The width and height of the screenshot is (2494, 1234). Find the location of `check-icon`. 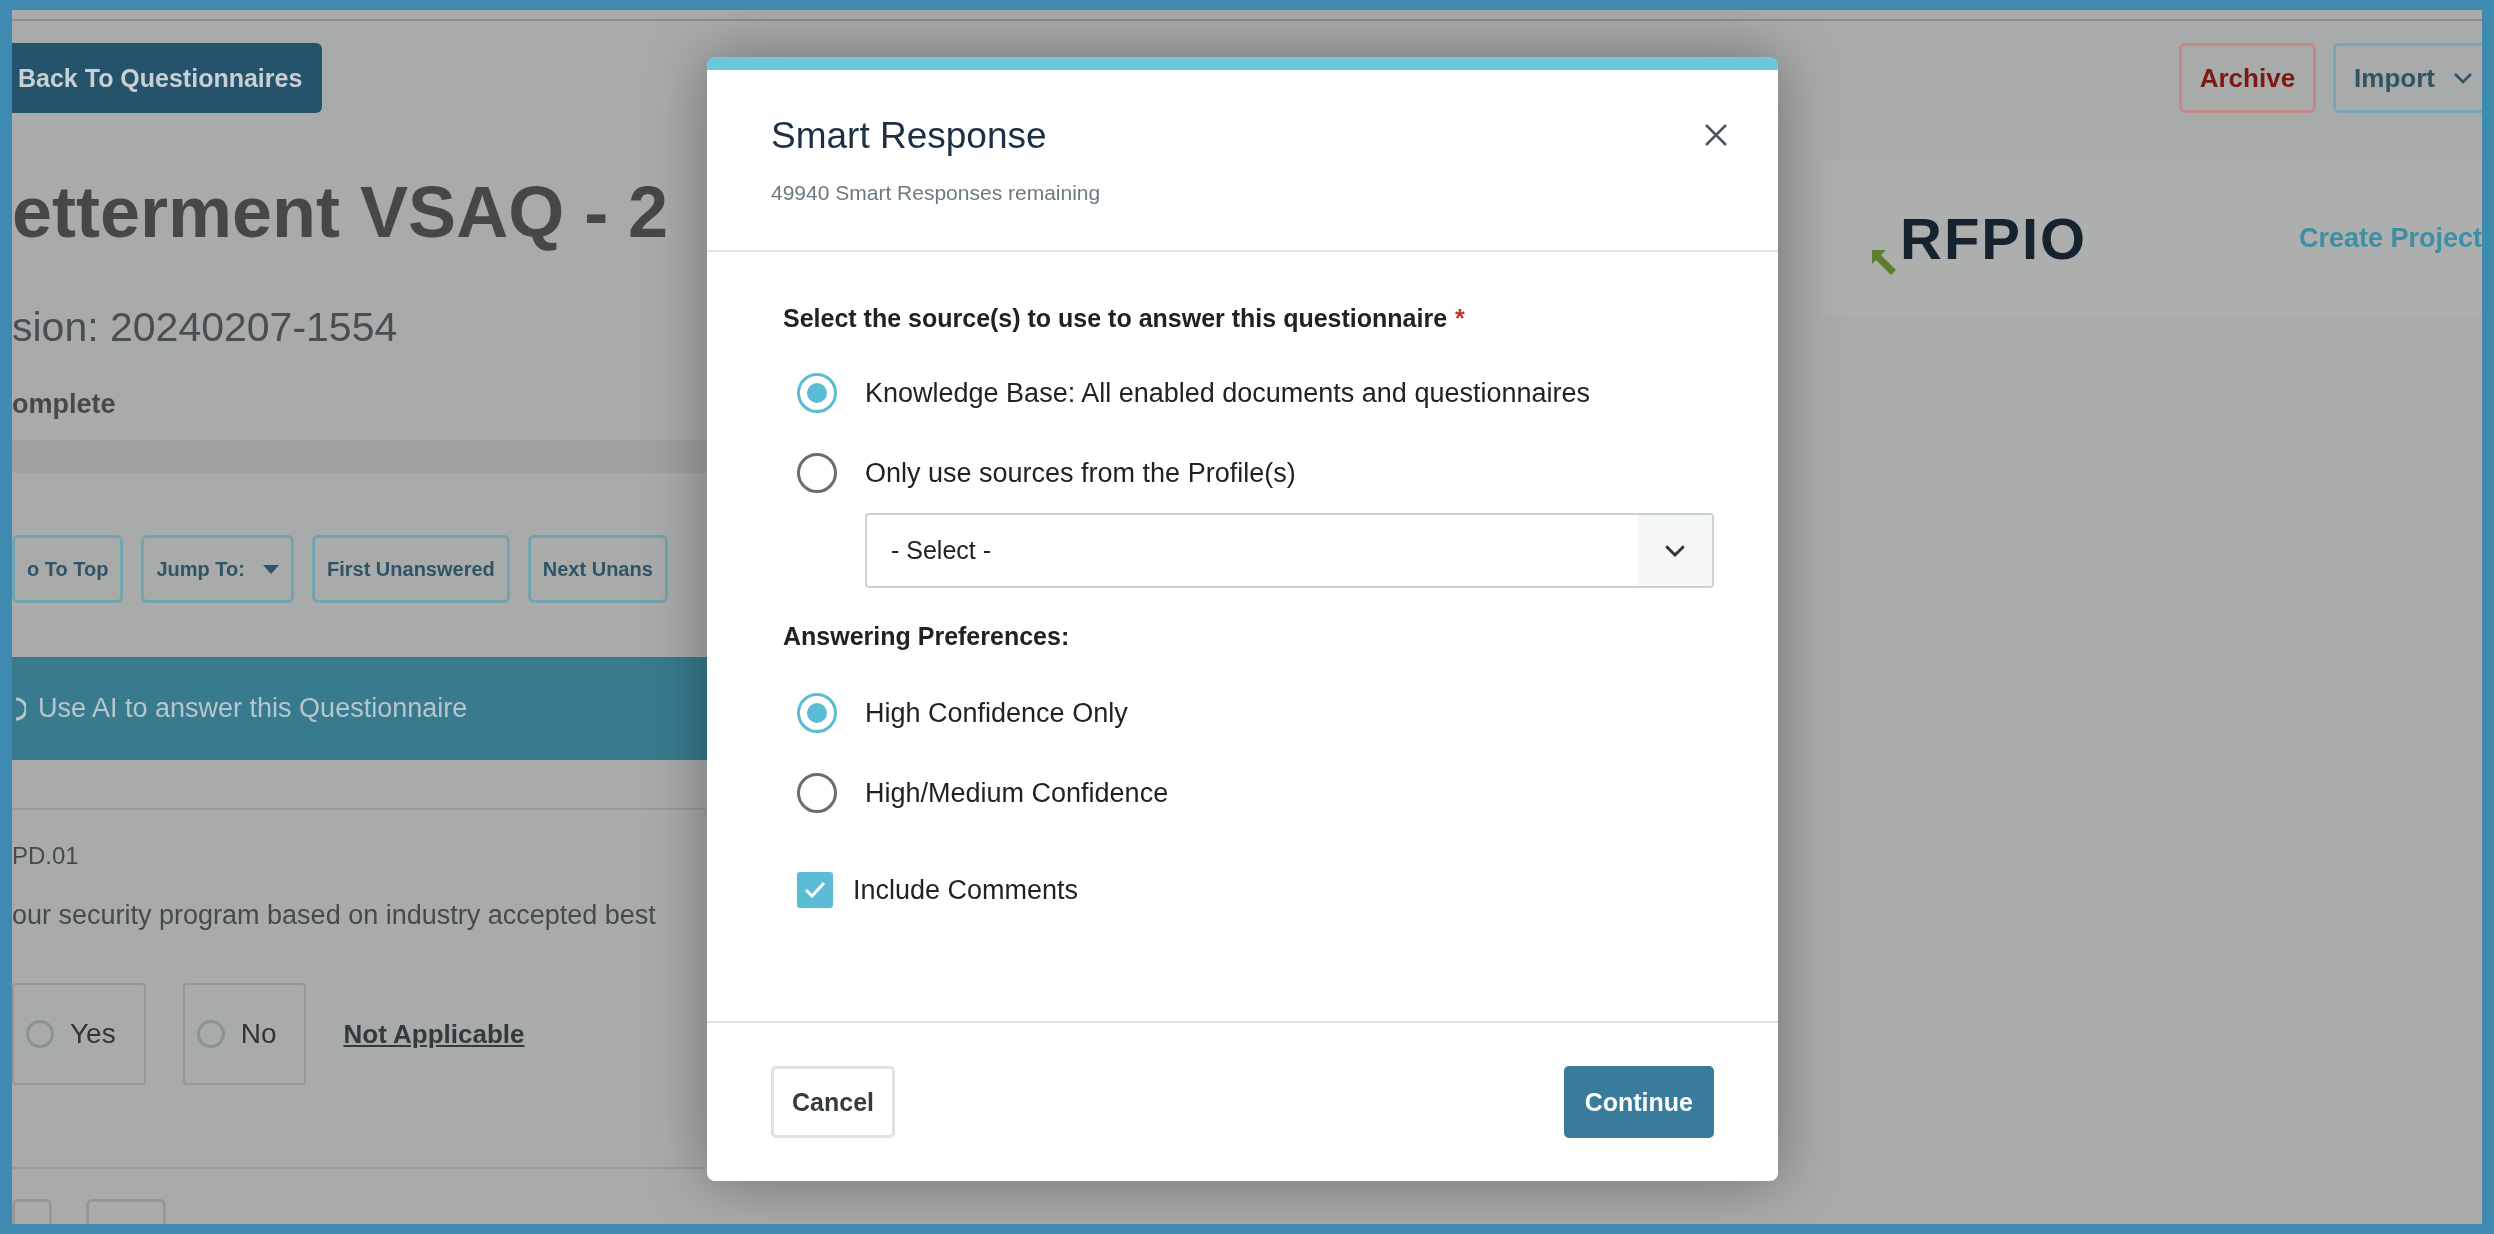

check-icon is located at coordinates (815, 890).